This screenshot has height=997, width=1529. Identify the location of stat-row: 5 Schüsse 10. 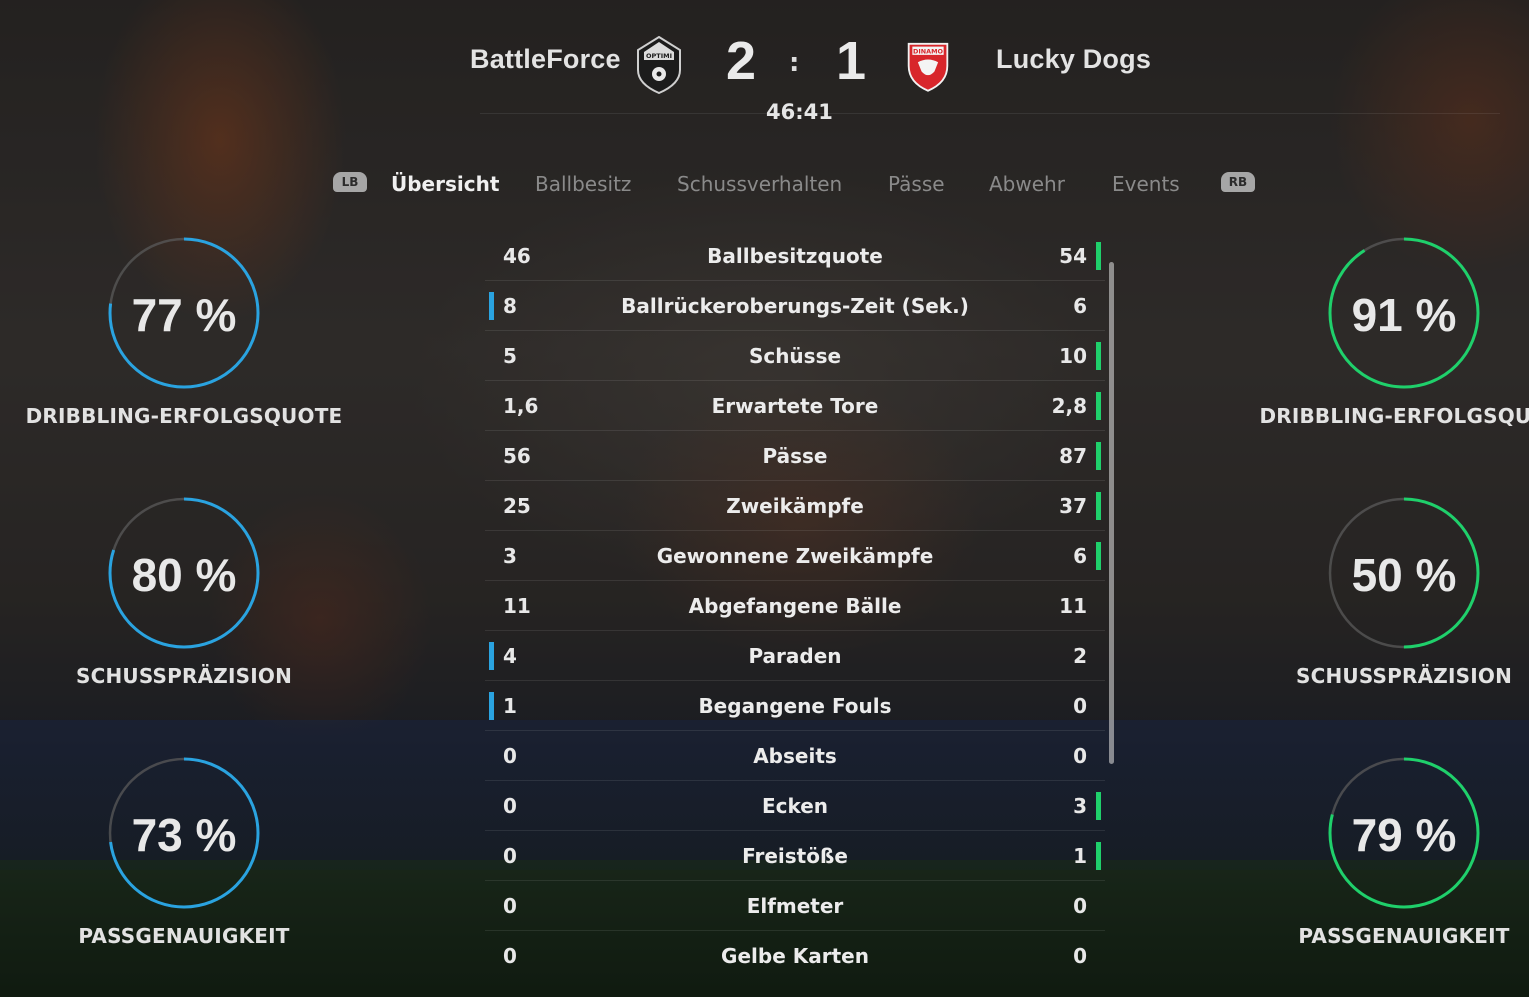
(795, 356).